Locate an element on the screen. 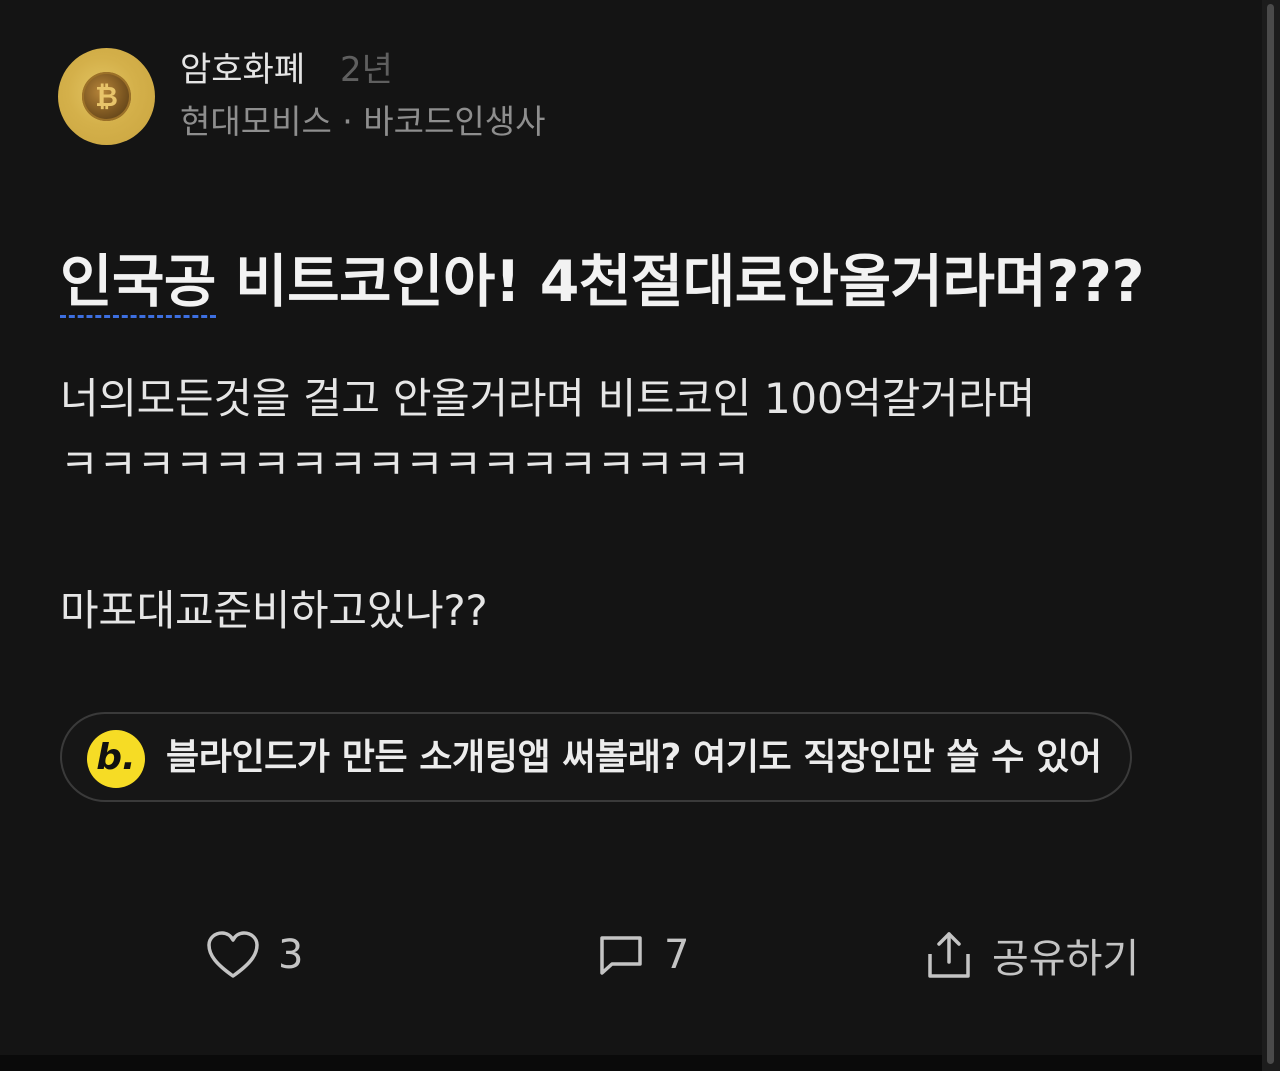 The height and width of the screenshot is (1071, 1280). bitcoin-coin-icon: ₿ is located at coordinates (106, 96).